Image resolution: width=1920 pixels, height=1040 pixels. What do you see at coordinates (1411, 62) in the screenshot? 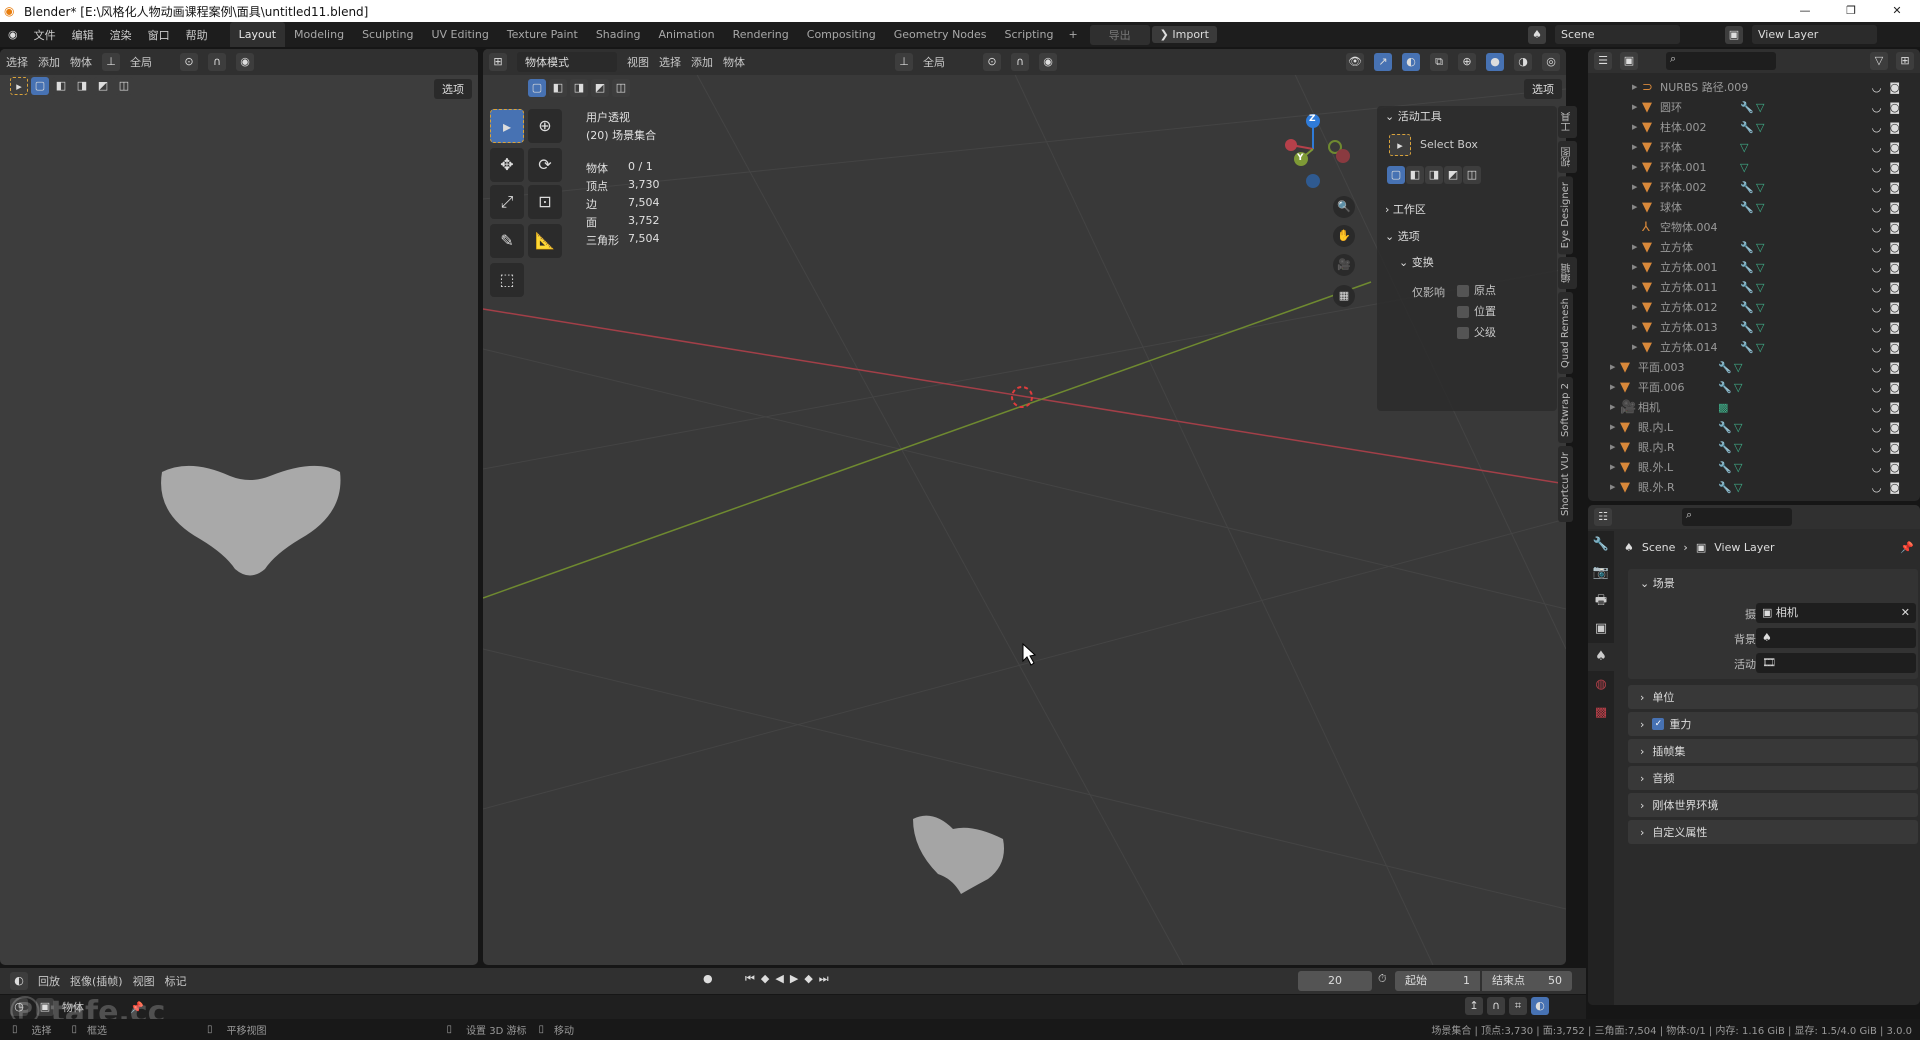
I see `overlay-toggle-icon: ◐` at bounding box center [1411, 62].